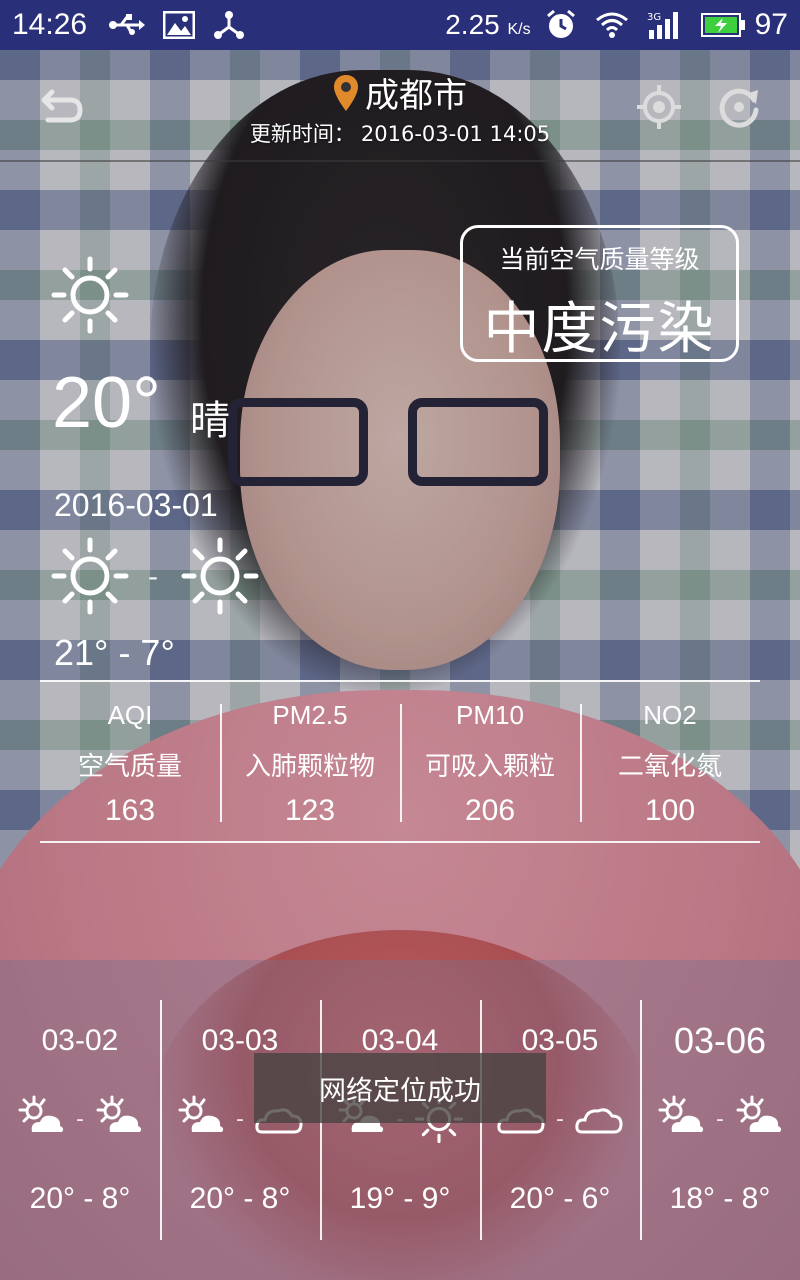 The width and height of the screenshot is (800, 1280). Describe the element at coordinates (114, 652) in the screenshot. I see `today-temperature-range: 21° - 7°` at that location.